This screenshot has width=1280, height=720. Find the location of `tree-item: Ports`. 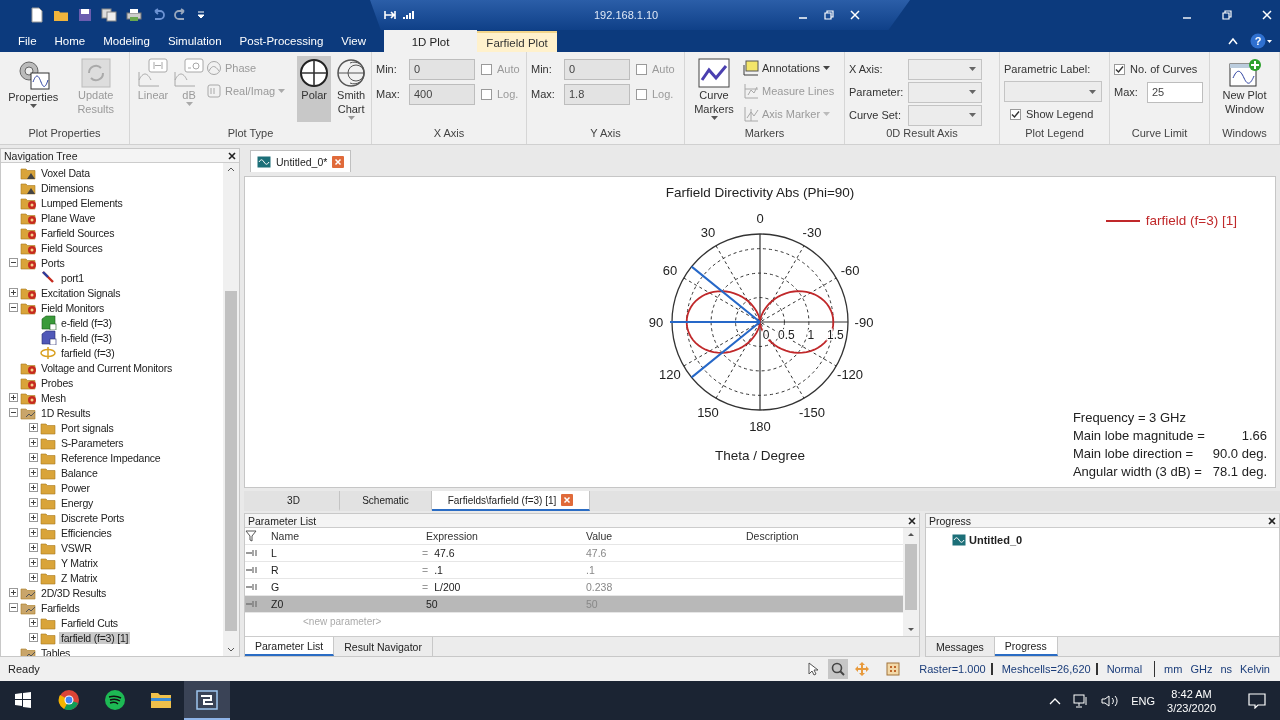

tree-item: Ports is located at coordinates (53, 262).